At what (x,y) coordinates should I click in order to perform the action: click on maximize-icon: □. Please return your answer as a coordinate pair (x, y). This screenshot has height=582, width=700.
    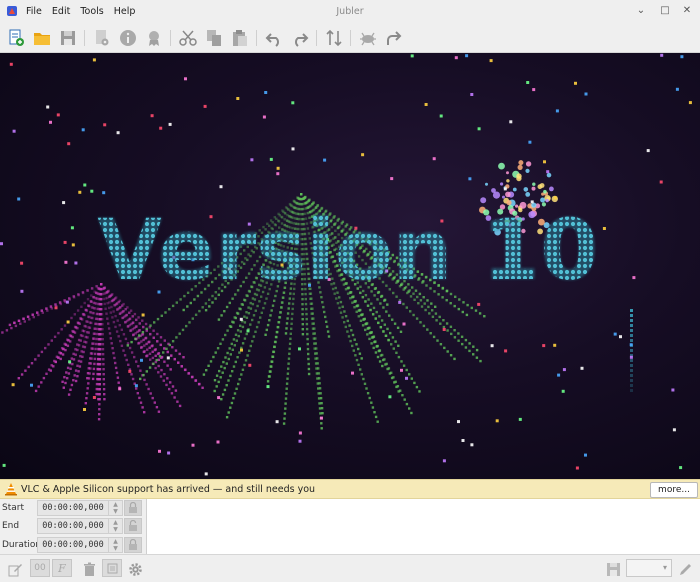
    Looking at the image, I should click on (665, 11).